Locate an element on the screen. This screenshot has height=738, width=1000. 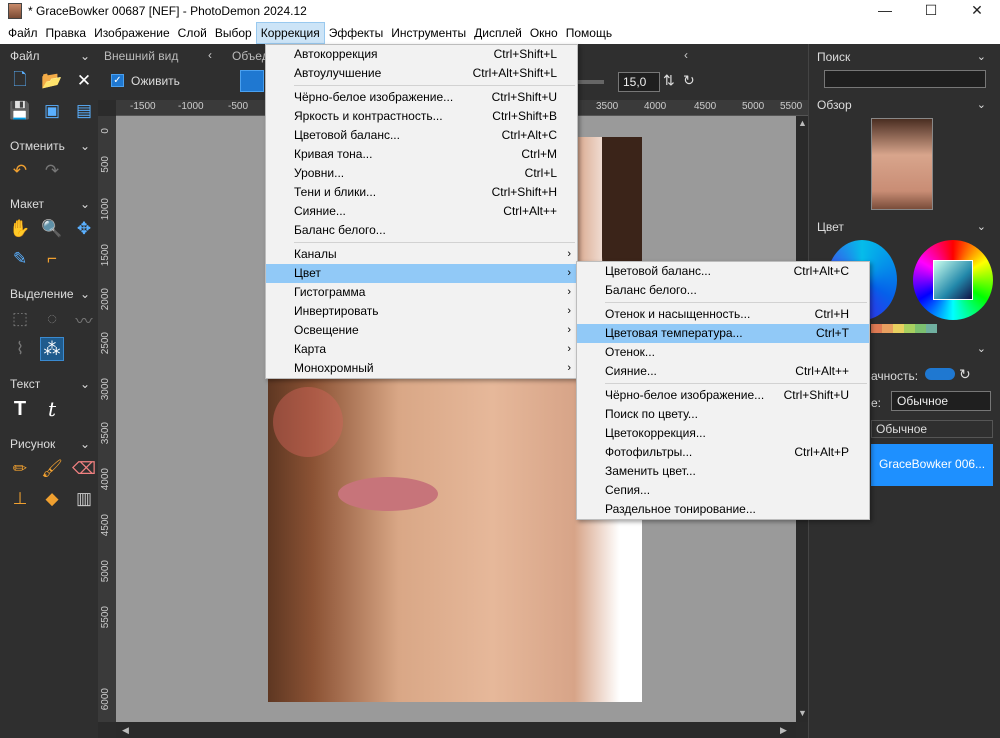
close-button: ✕ is located at coordinates (977, 11).